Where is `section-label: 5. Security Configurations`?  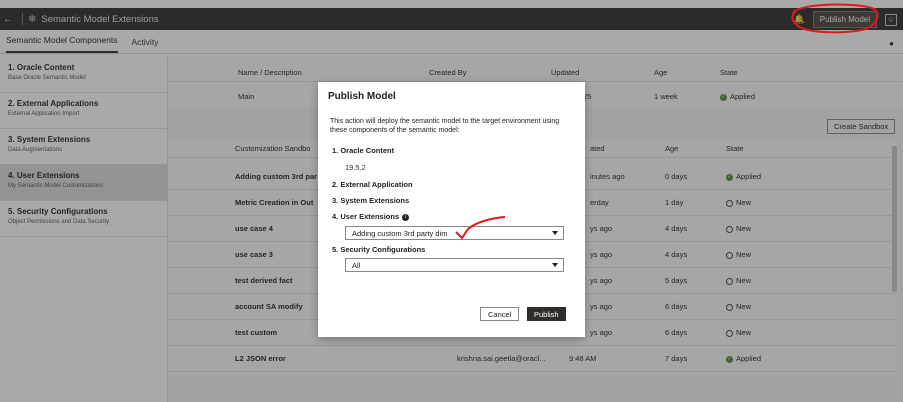
section-label: 5. Security Configurations is located at coordinates (379, 249).